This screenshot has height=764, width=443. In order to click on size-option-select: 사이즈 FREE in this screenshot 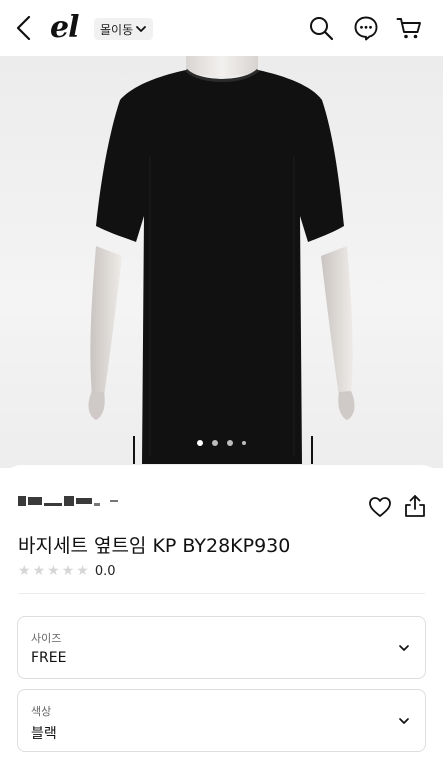, I will do `click(221, 647)`.